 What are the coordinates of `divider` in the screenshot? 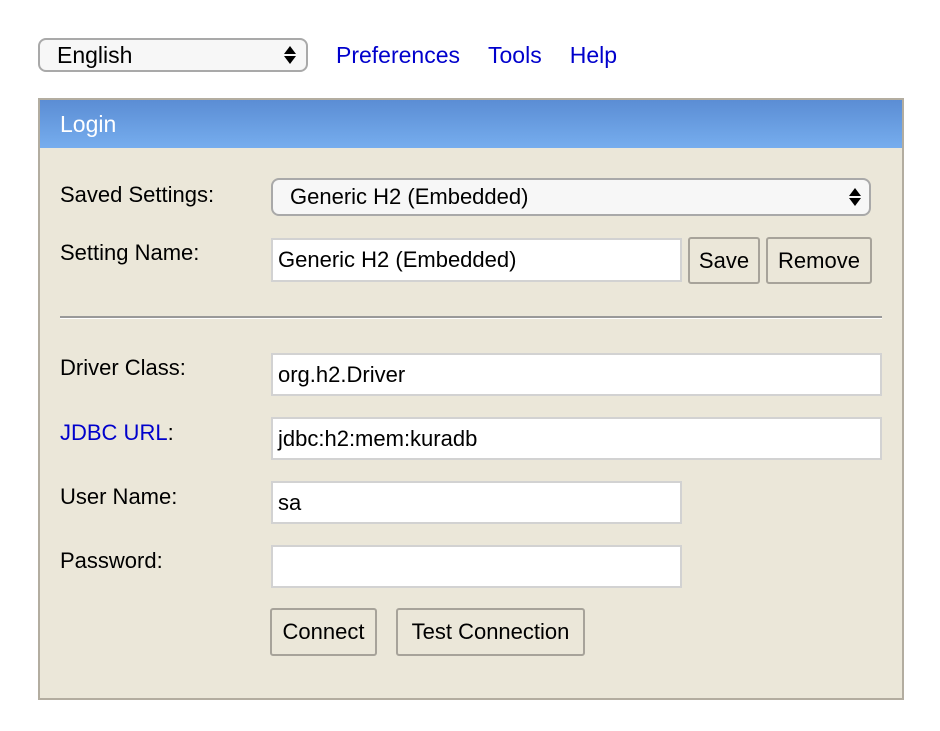 It's located at (471, 317).